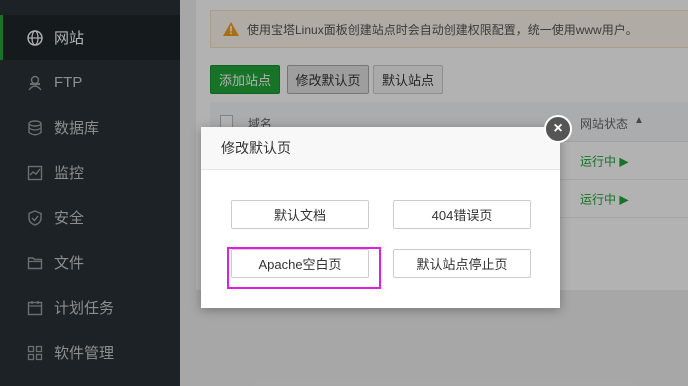 The width and height of the screenshot is (688, 386). What do you see at coordinates (462, 214) in the screenshot?
I see `error-404-page-button: 404错误页` at bounding box center [462, 214].